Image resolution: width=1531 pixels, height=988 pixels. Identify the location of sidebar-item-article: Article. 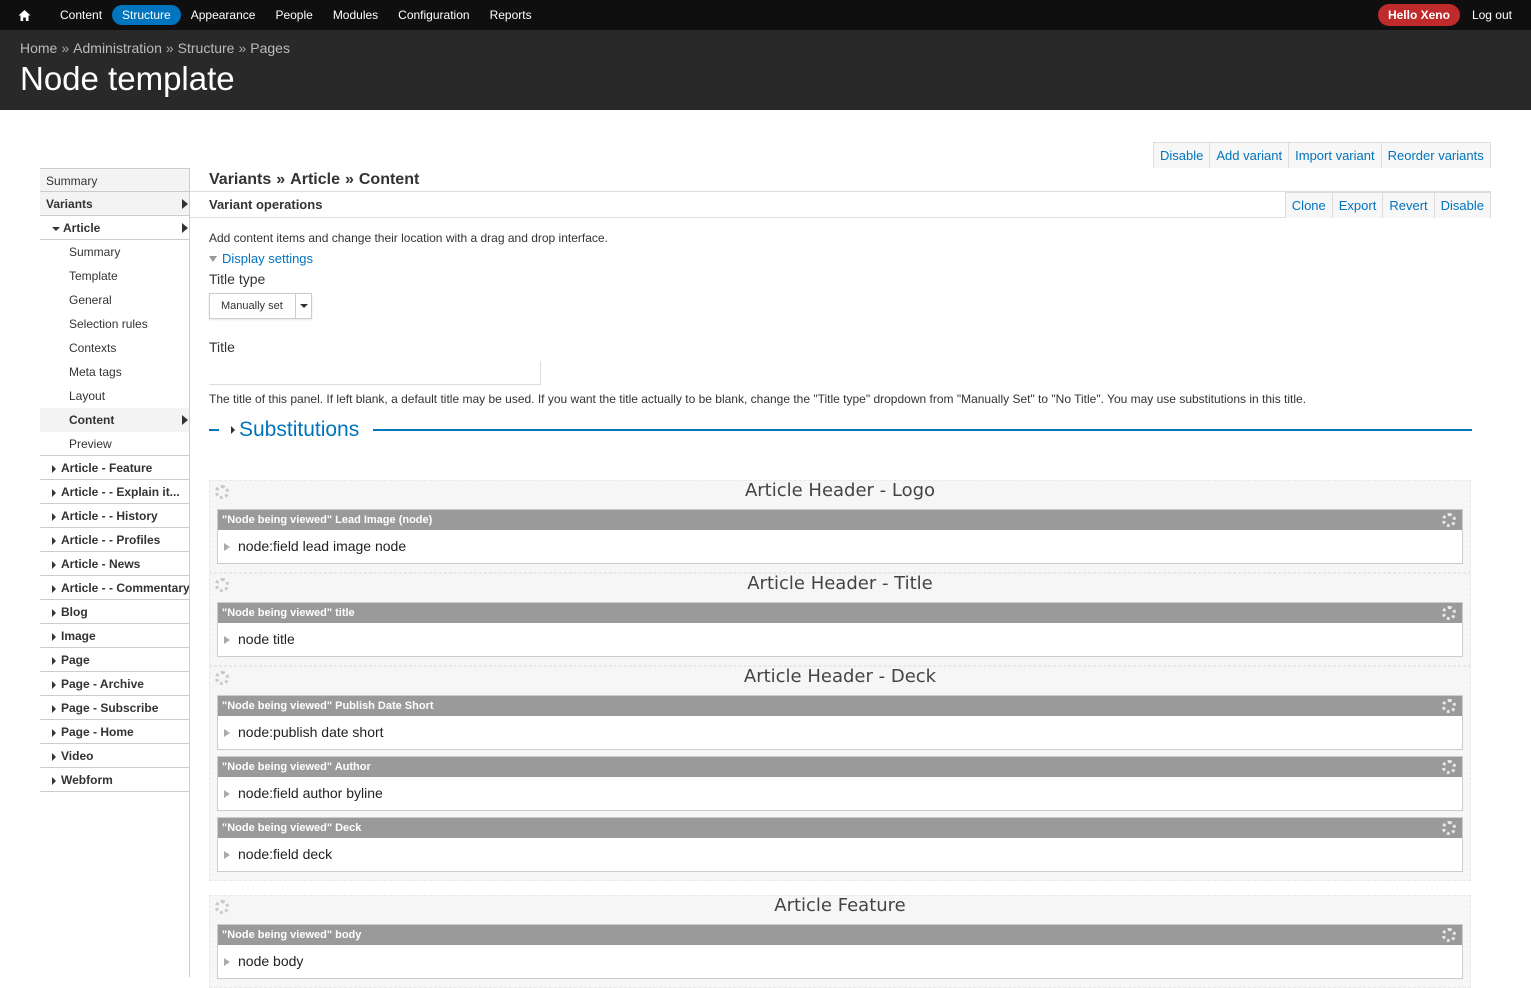
(115, 228).